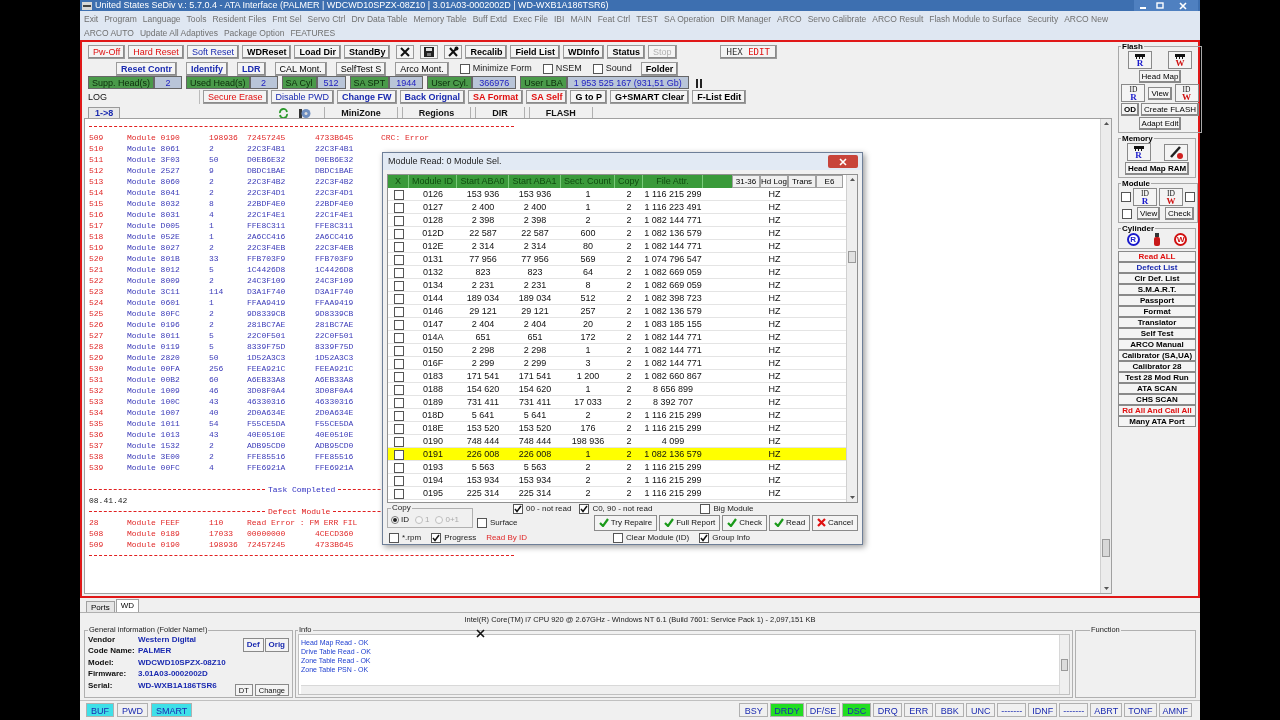  Describe the element at coordinates (100, 606) in the screenshot. I see `tab: Ports` at that location.